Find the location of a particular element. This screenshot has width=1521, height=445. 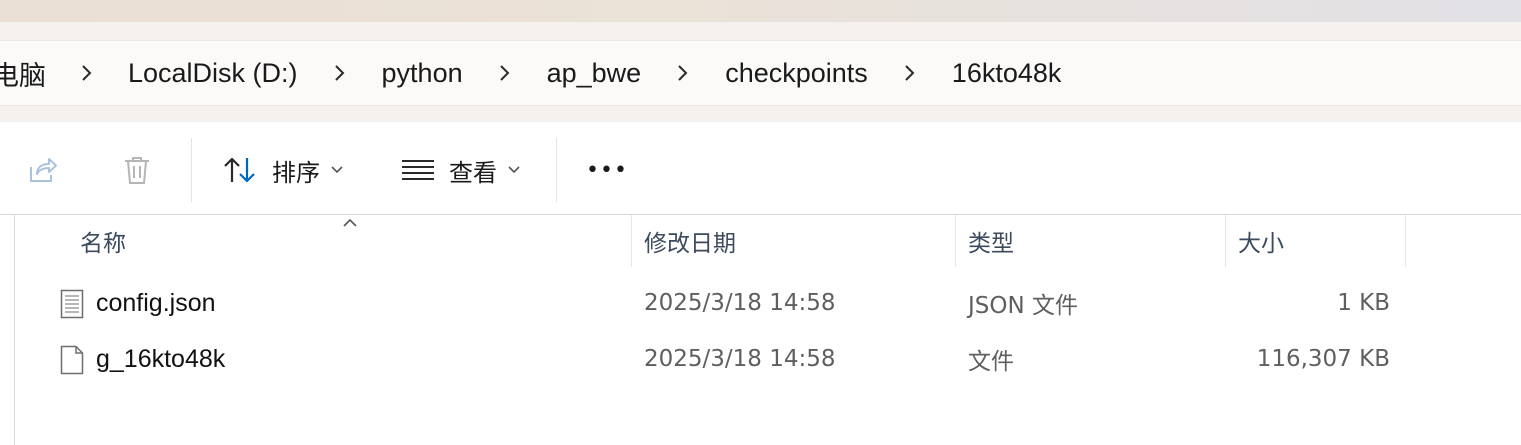

share-icon is located at coordinates (42, 170).